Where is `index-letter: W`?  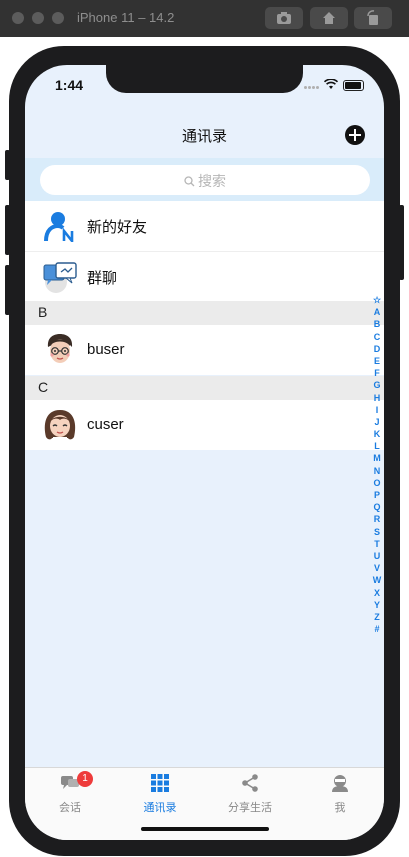
index-letter: W is located at coordinates (377, 580).